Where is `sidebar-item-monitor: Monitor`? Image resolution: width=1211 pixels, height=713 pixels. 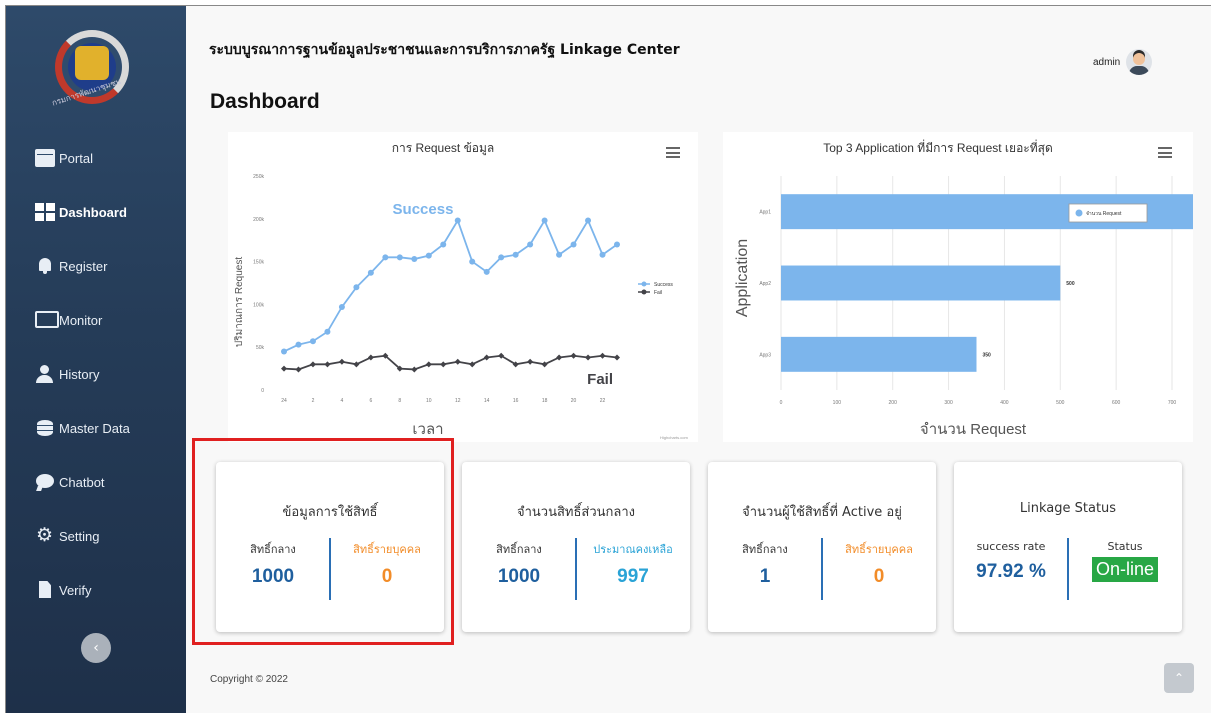 sidebar-item-monitor: Monitor is located at coordinates (68, 320).